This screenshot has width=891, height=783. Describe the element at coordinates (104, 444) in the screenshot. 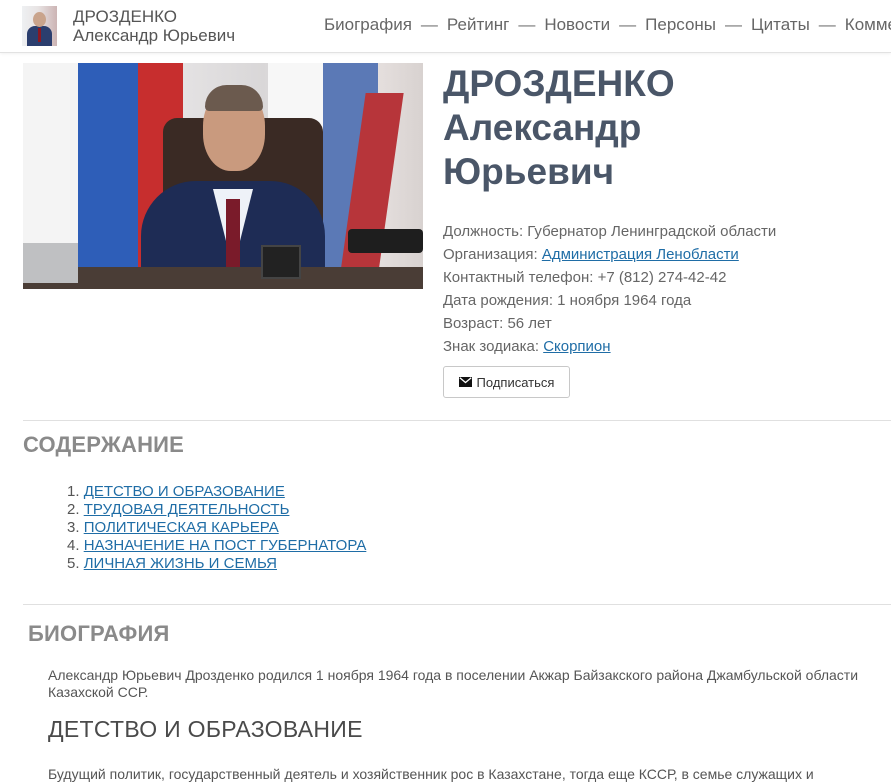

I see `toc-title: СОДЕРЖАНИЕ` at that location.